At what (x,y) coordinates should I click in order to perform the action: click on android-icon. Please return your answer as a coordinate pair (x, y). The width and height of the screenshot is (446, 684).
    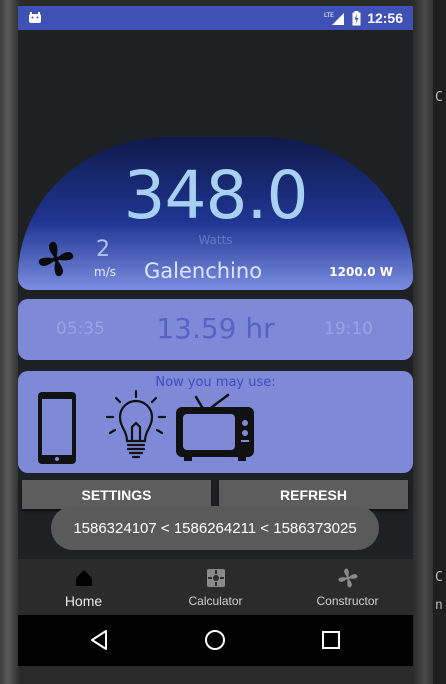
    Looking at the image, I should click on (35, 17).